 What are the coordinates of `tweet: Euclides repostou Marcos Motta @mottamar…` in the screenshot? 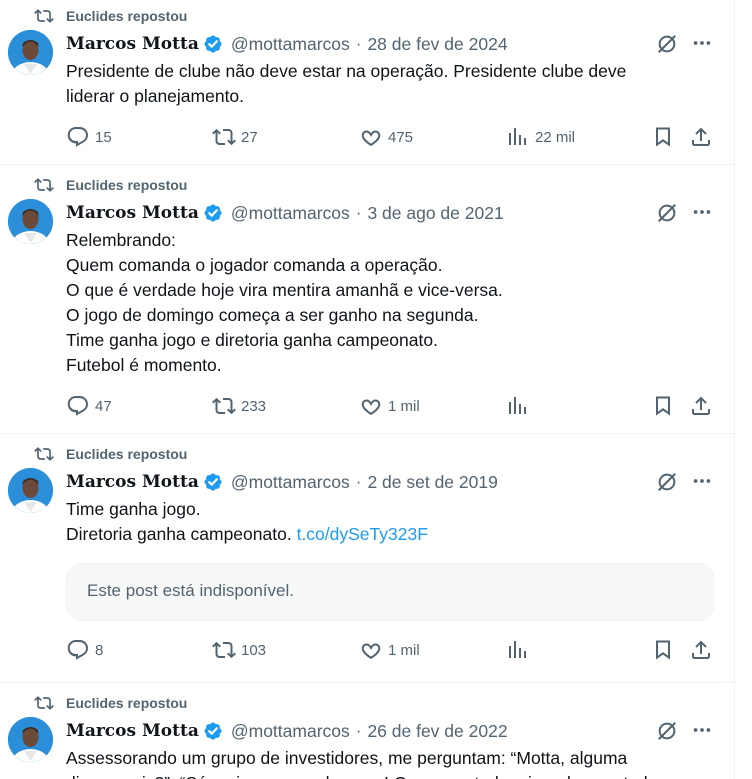 It's located at (367, 733).